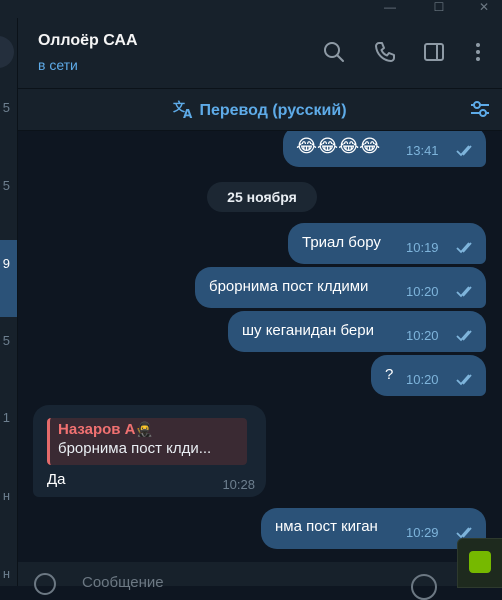  I want to click on sidebar-toggle-icon, so click(434, 52).